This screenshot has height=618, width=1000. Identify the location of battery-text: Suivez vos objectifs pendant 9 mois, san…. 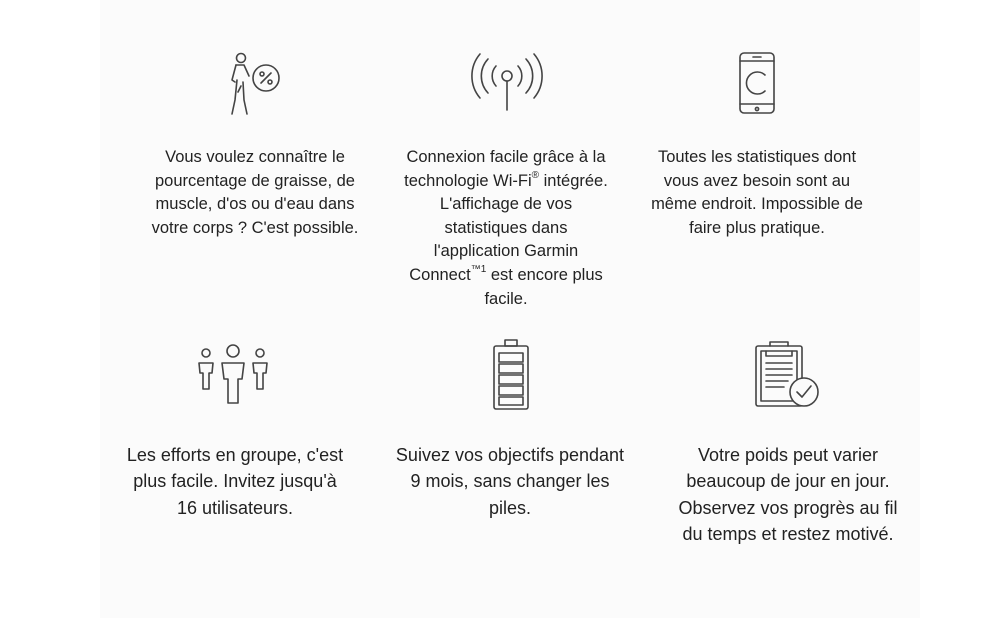
(510, 481).